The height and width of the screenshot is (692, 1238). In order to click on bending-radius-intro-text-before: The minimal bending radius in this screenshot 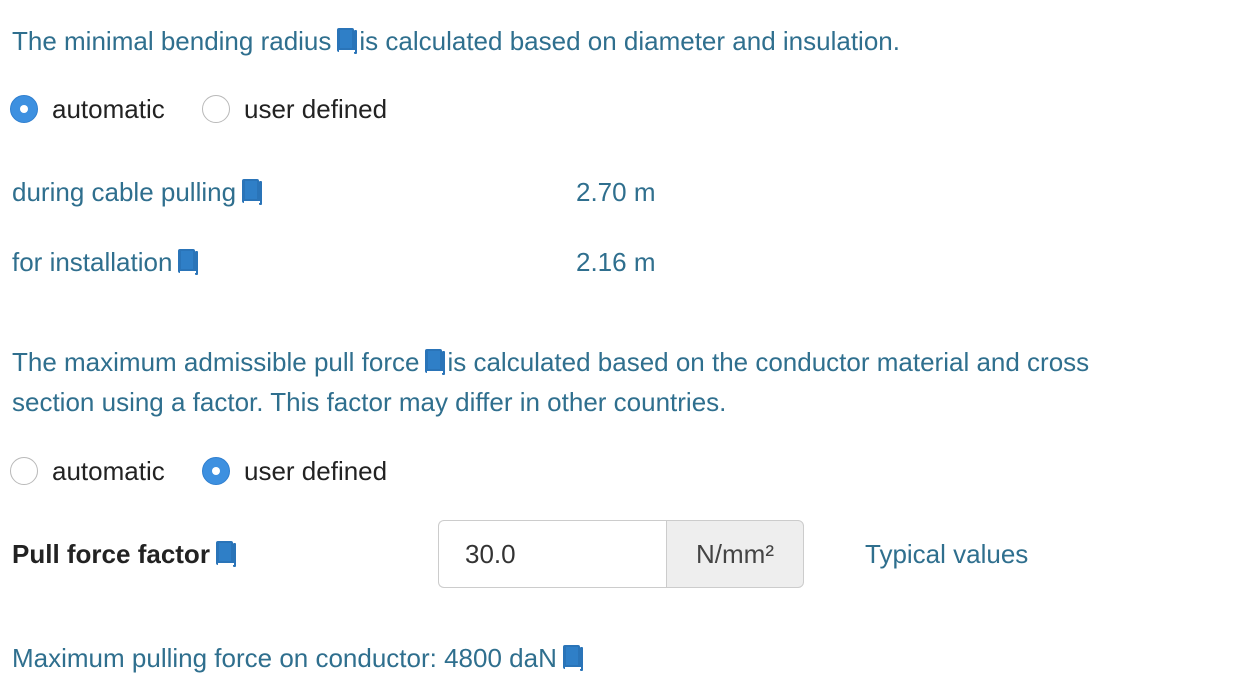, I will do `click(172, 41)`.